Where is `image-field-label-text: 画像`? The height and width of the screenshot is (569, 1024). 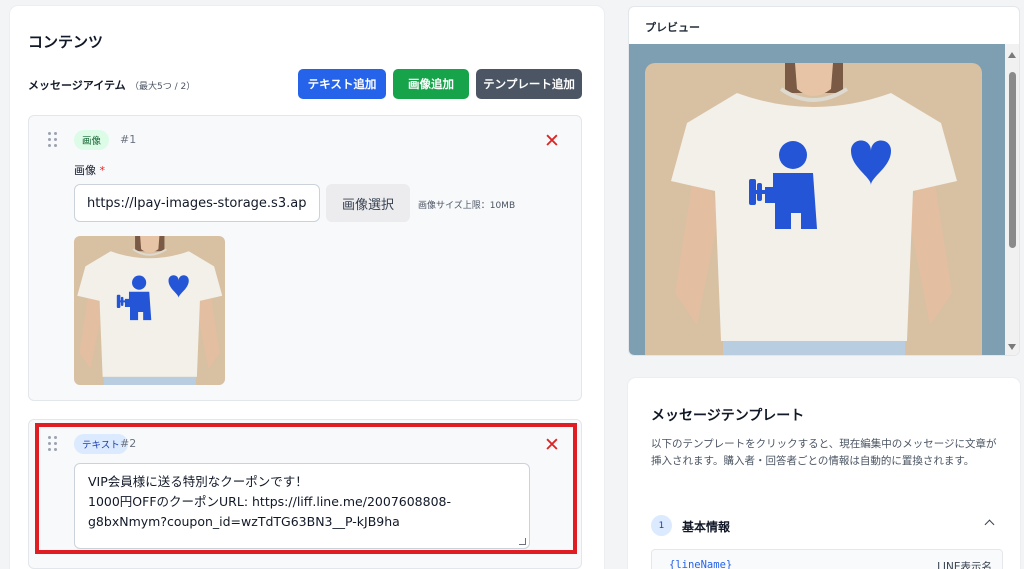 image-field-label-text: 画像 is located at coordinates (85, 170).